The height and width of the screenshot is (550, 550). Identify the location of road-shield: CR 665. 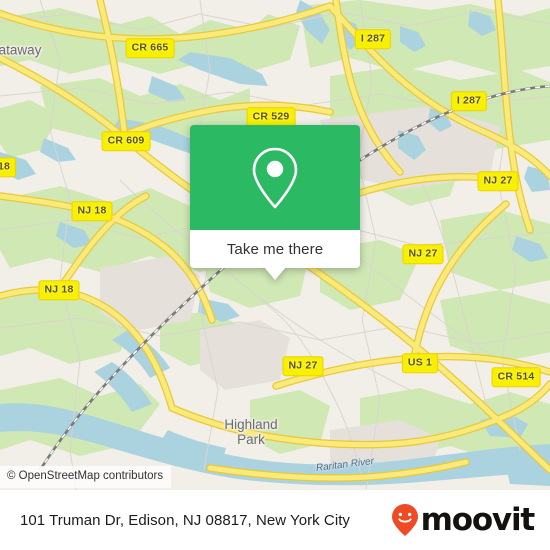
(150, 48).